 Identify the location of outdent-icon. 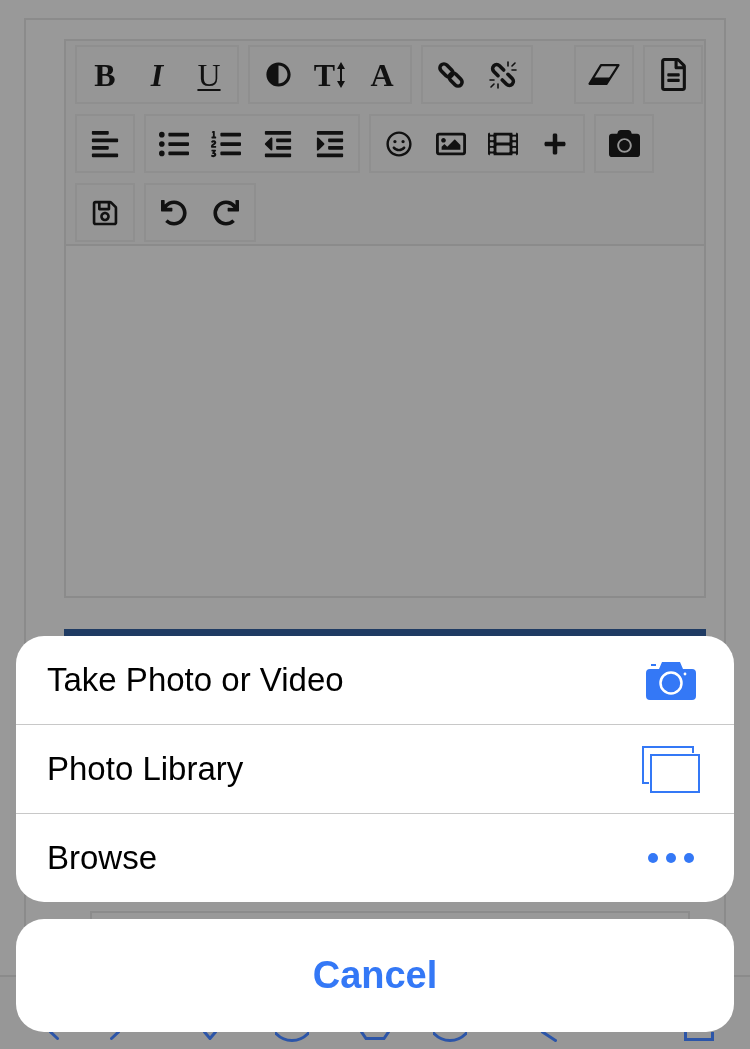
(278, 143).